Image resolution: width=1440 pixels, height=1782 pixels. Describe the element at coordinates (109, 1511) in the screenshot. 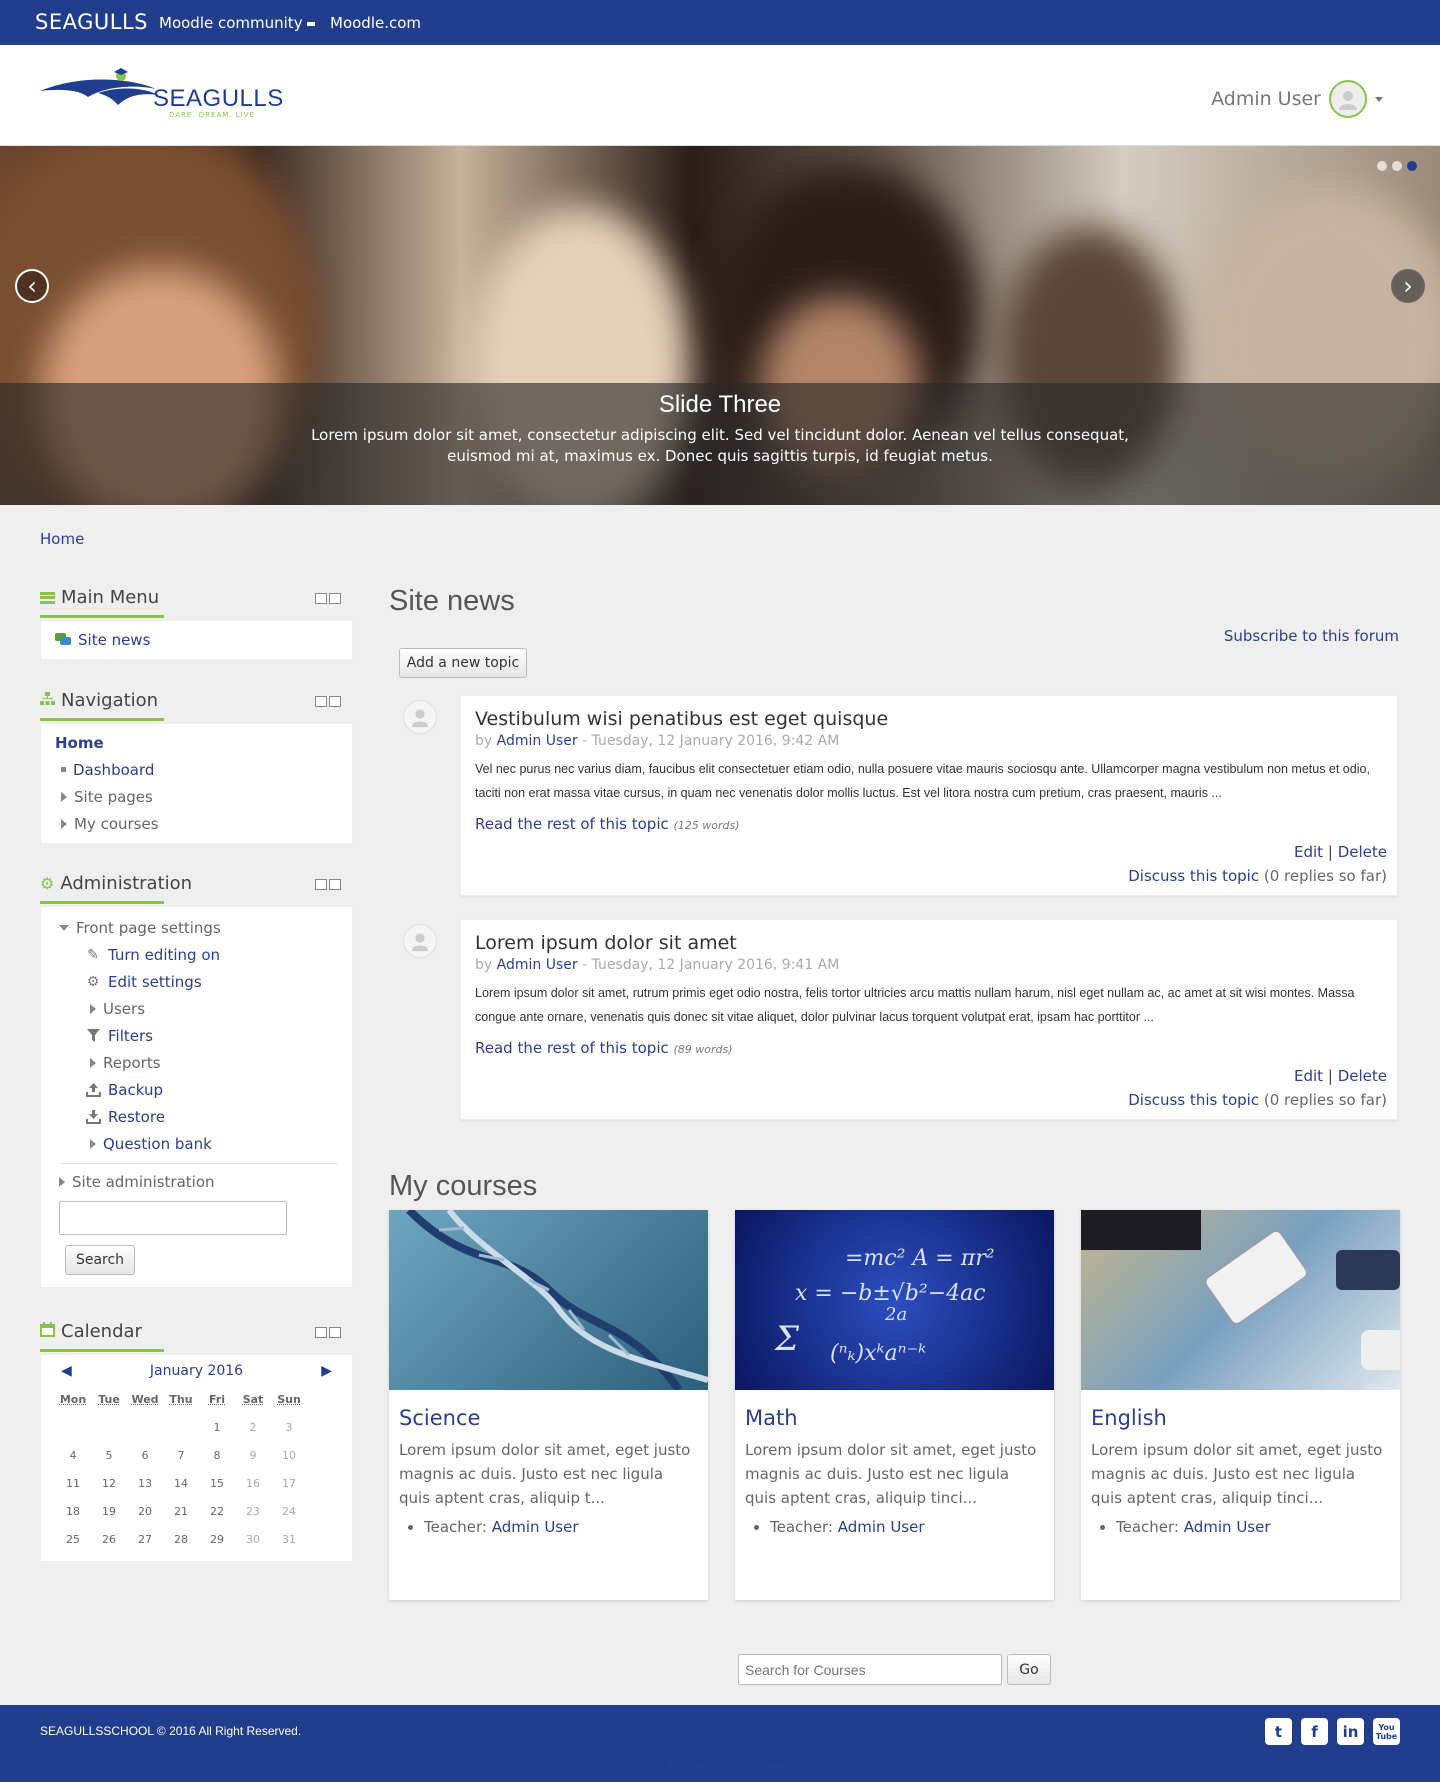

I see `calendar-day: 19` at that location.